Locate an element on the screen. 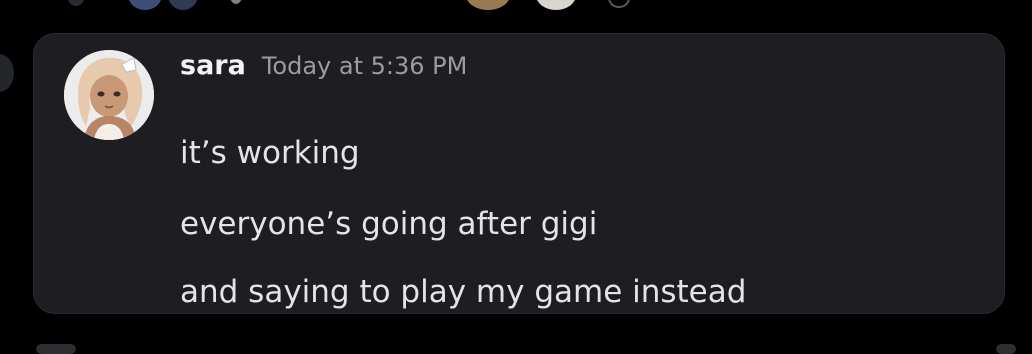  cropped-reactions-row is located at coordinates (516, 10).